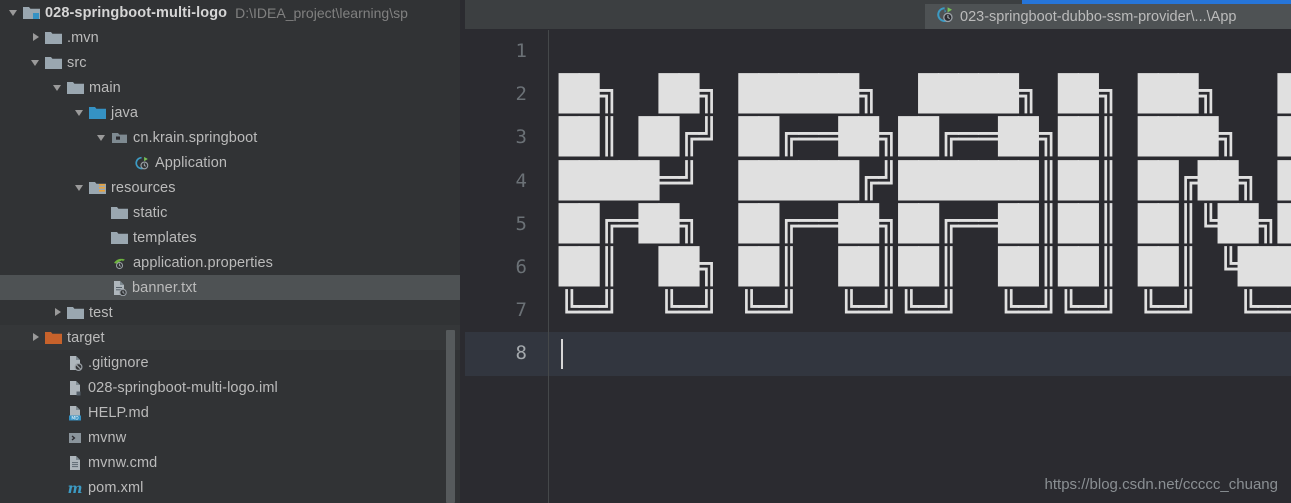 This screenshot has height=503, width=1291. What do you see at coordinates (506, 310) in the screenshot?
I see `line-number: 7` at bounding box center [506, 310].